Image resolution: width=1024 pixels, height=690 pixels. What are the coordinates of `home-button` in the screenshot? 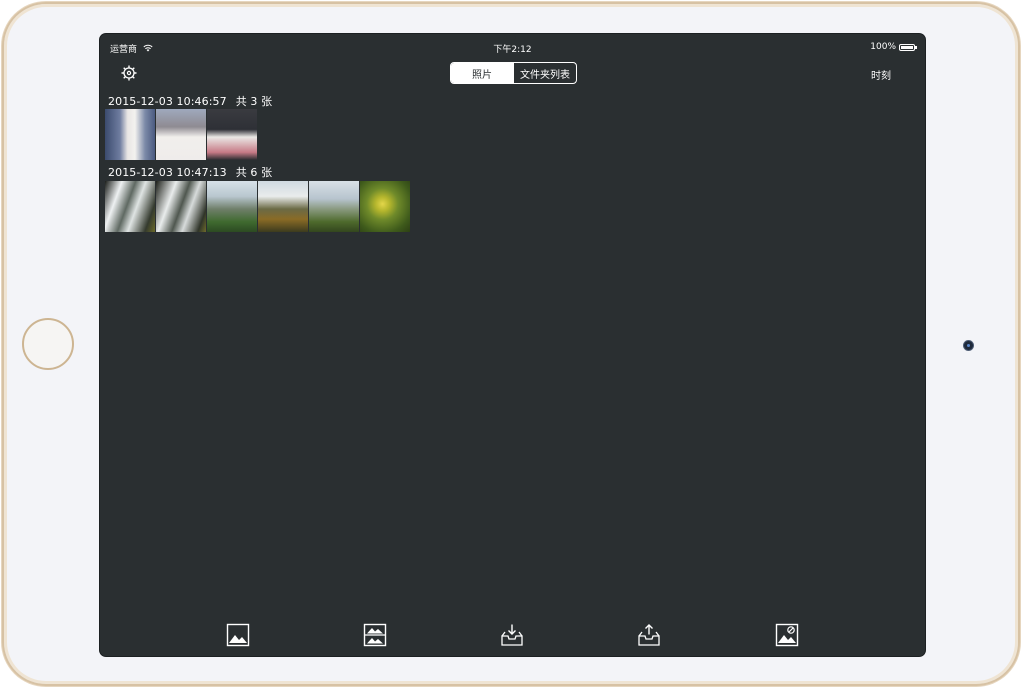 It's located at (48, 344).